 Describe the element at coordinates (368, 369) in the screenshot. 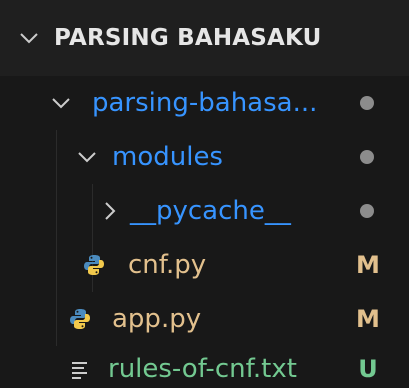

I see `git-status-badge: U` at that location.